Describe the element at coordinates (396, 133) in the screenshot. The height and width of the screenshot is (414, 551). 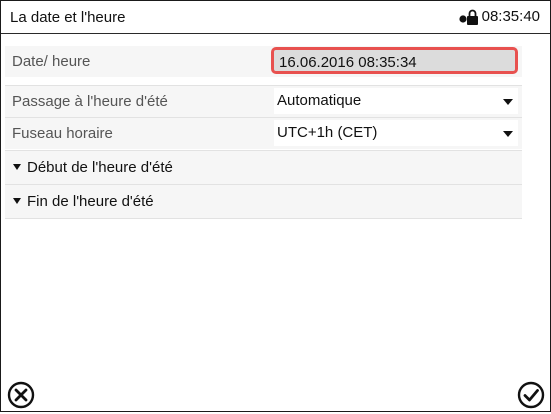
I see `timezone-dropdown: UTC+1h (CET)` at that location.